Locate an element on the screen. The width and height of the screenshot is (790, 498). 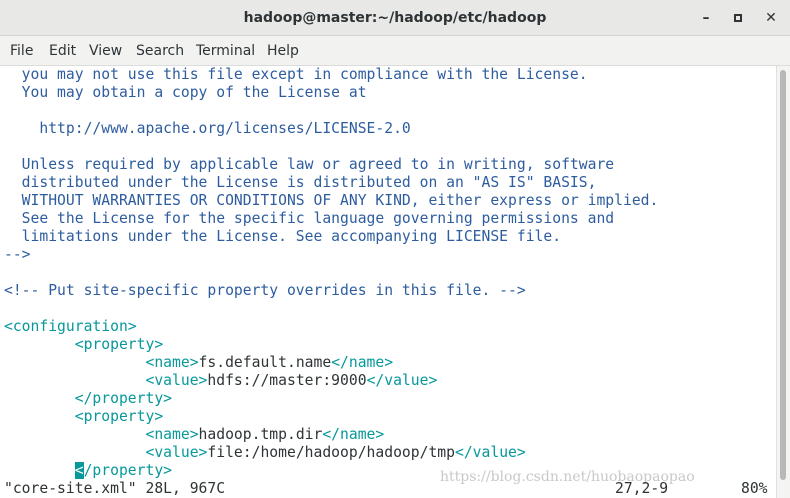
maximize-icon is located at coordinates (738, 18).